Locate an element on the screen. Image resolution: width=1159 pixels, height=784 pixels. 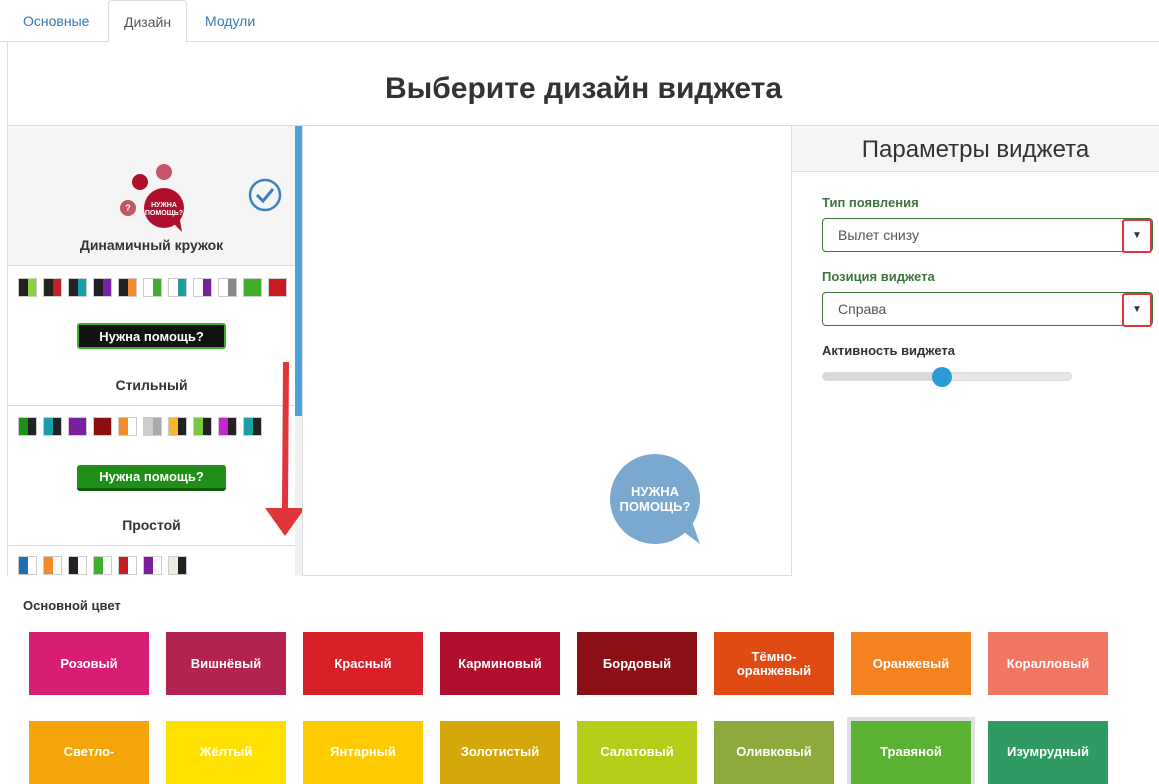
color-tile: Оранжевый is located at coordinates (911, 663).